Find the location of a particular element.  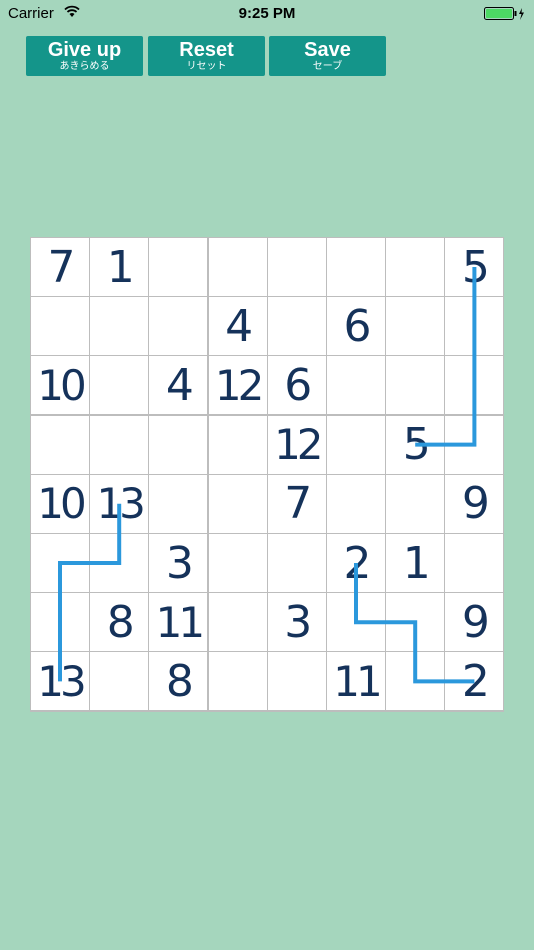

cell-number: 5 is located at coordinates (416, 445).